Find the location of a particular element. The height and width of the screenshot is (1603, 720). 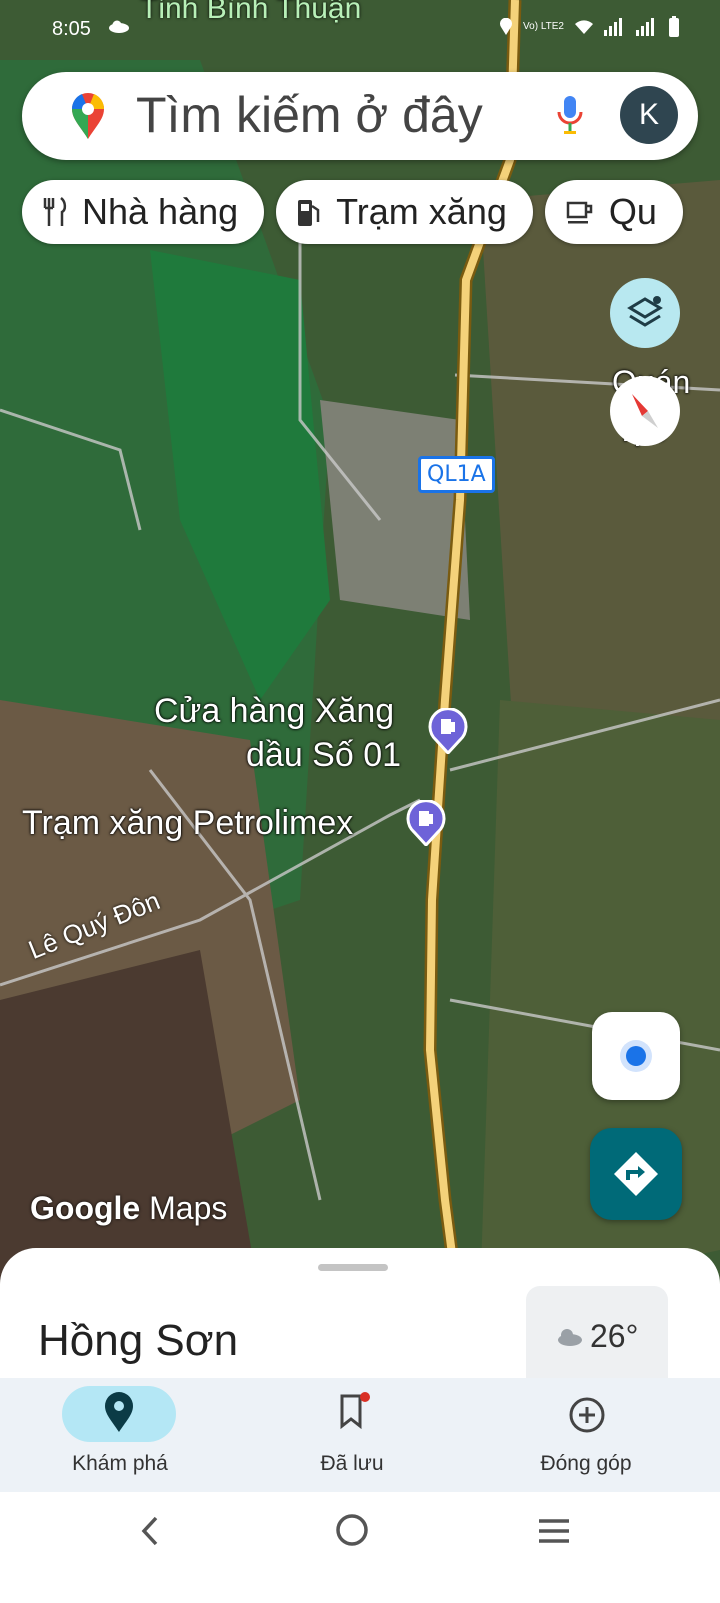

add-circle-icon is located at coordinates (587, 1415).